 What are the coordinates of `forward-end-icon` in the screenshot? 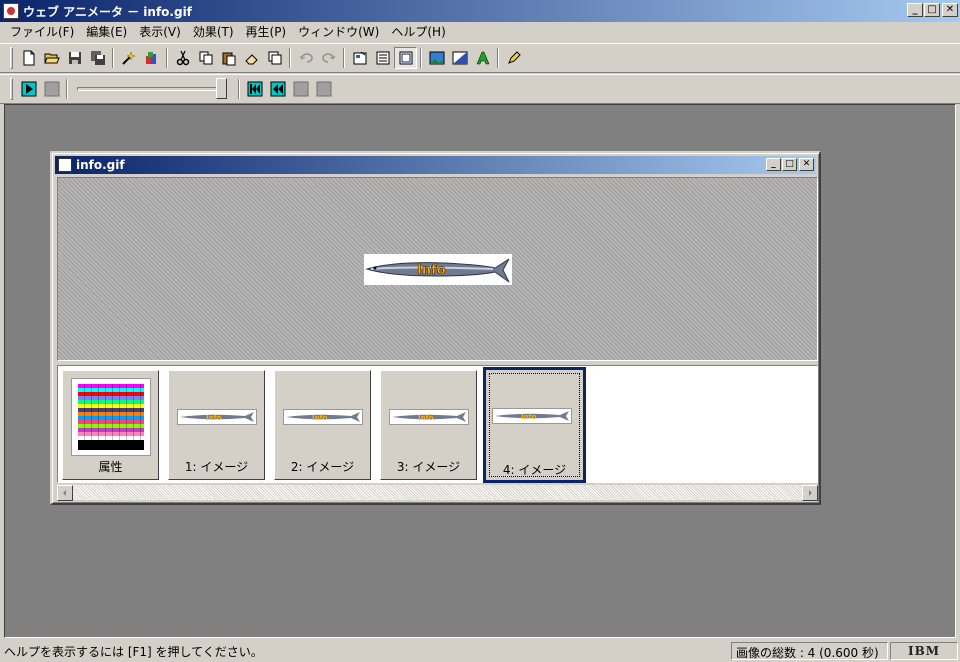 It's located at (323, 89).